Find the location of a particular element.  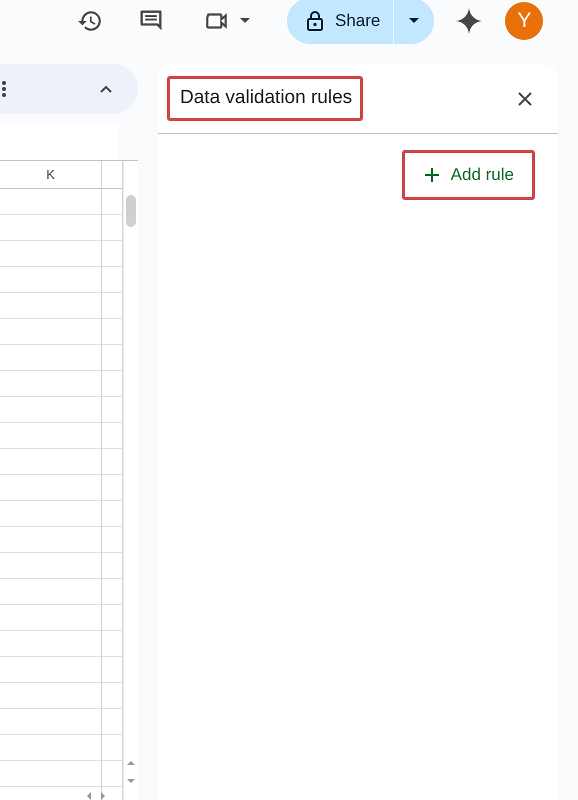

chevron-up-icon is located at coordinates (106, 89).